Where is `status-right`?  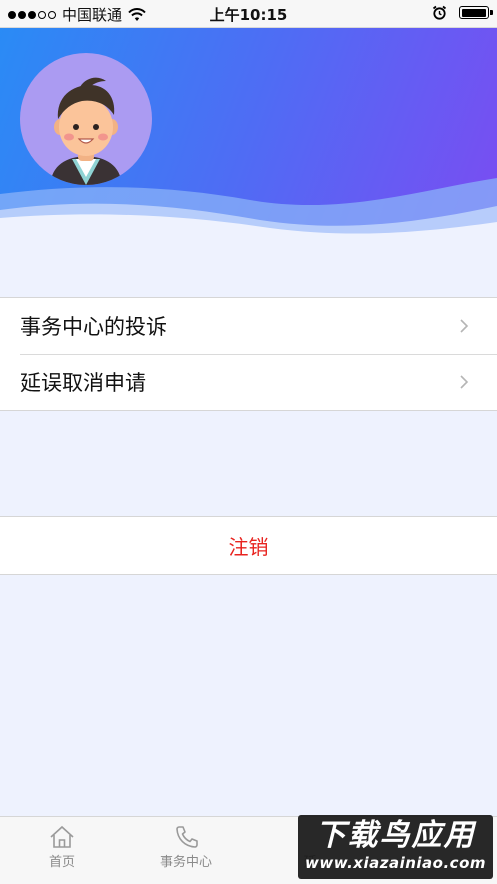 status-right is located at coordinates (462, 12).